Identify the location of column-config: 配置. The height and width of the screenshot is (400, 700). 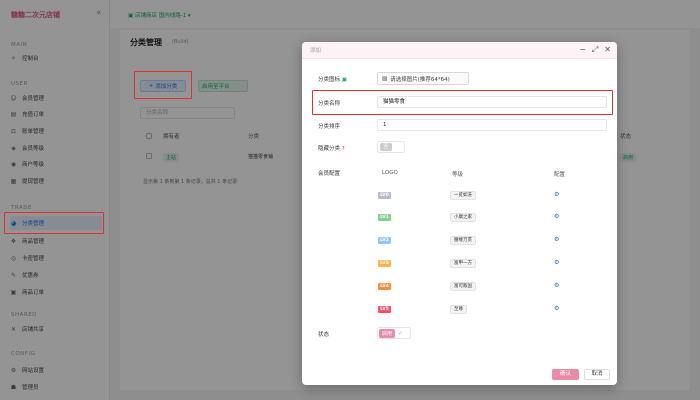
(560, 175).